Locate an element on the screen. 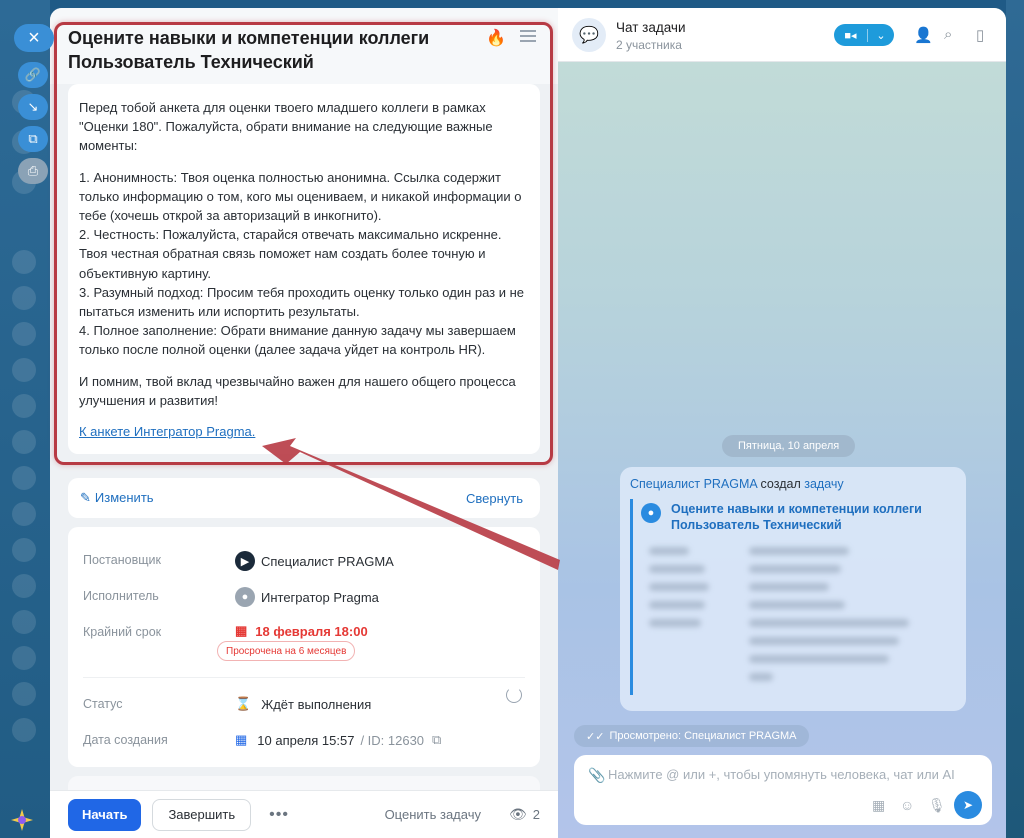 The width and height of the screenshot is (1024, 838). hourglass-icon: ⌛ is located at coordinates (243, 703).